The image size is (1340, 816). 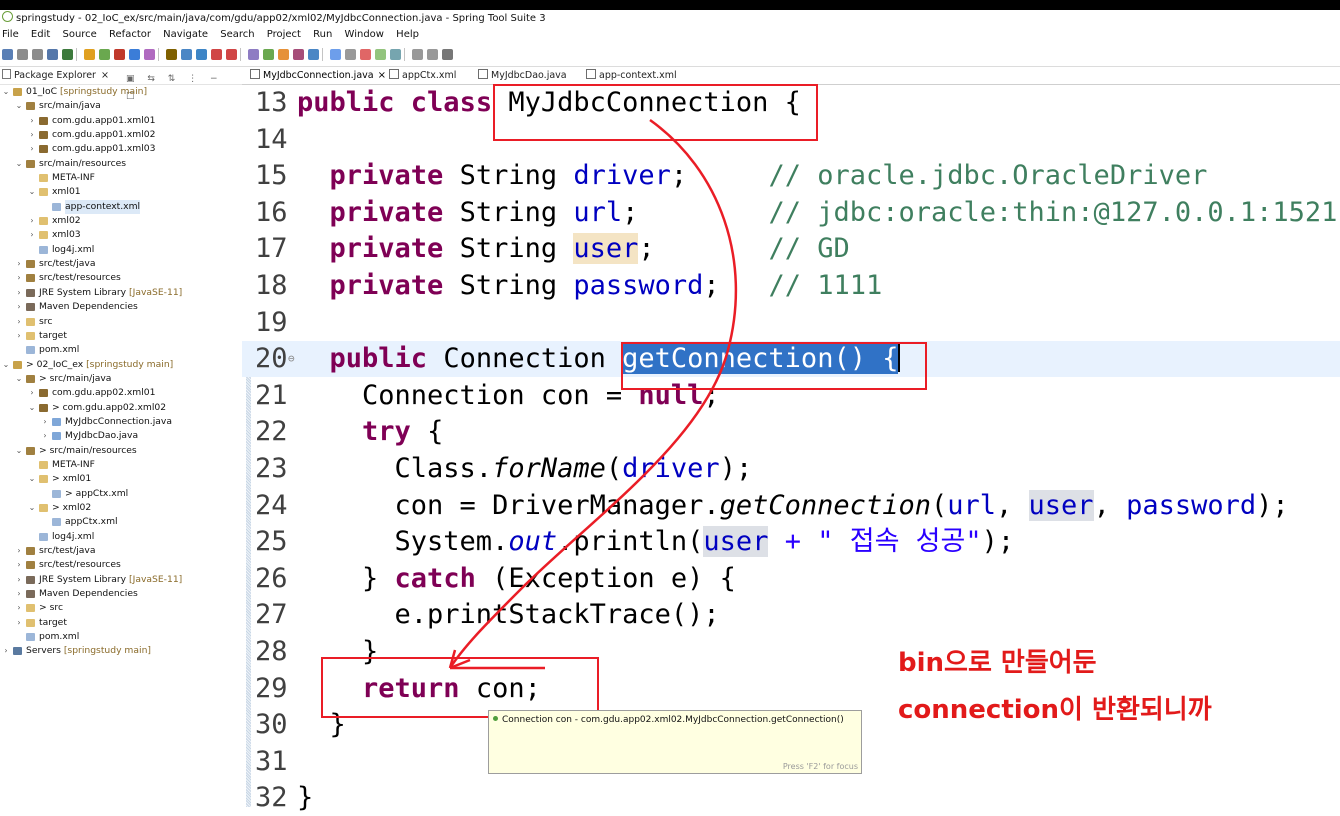 What do you see at coordinates (1055, 710) in the screenshot?
I see `annotation-line-2: connection이 반환되니까` at bounding box center [1055, 710].